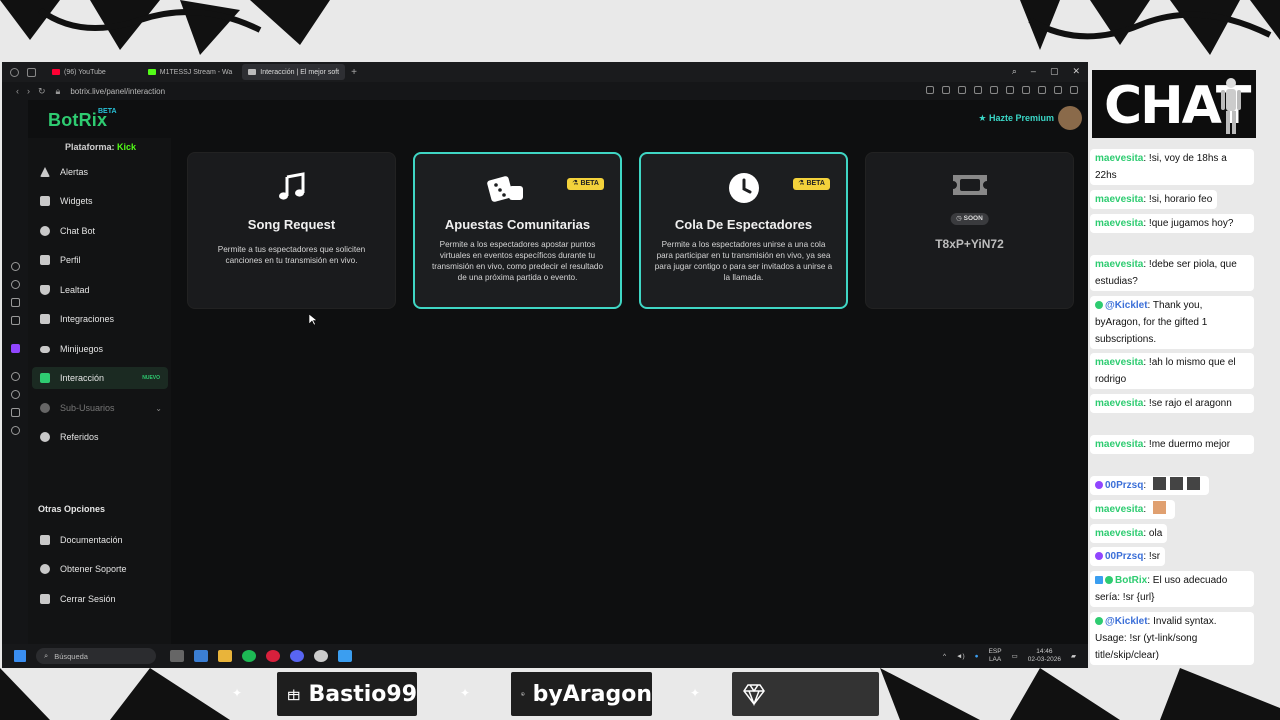  I want to click on forward-icon: ›, so click(28, 91).